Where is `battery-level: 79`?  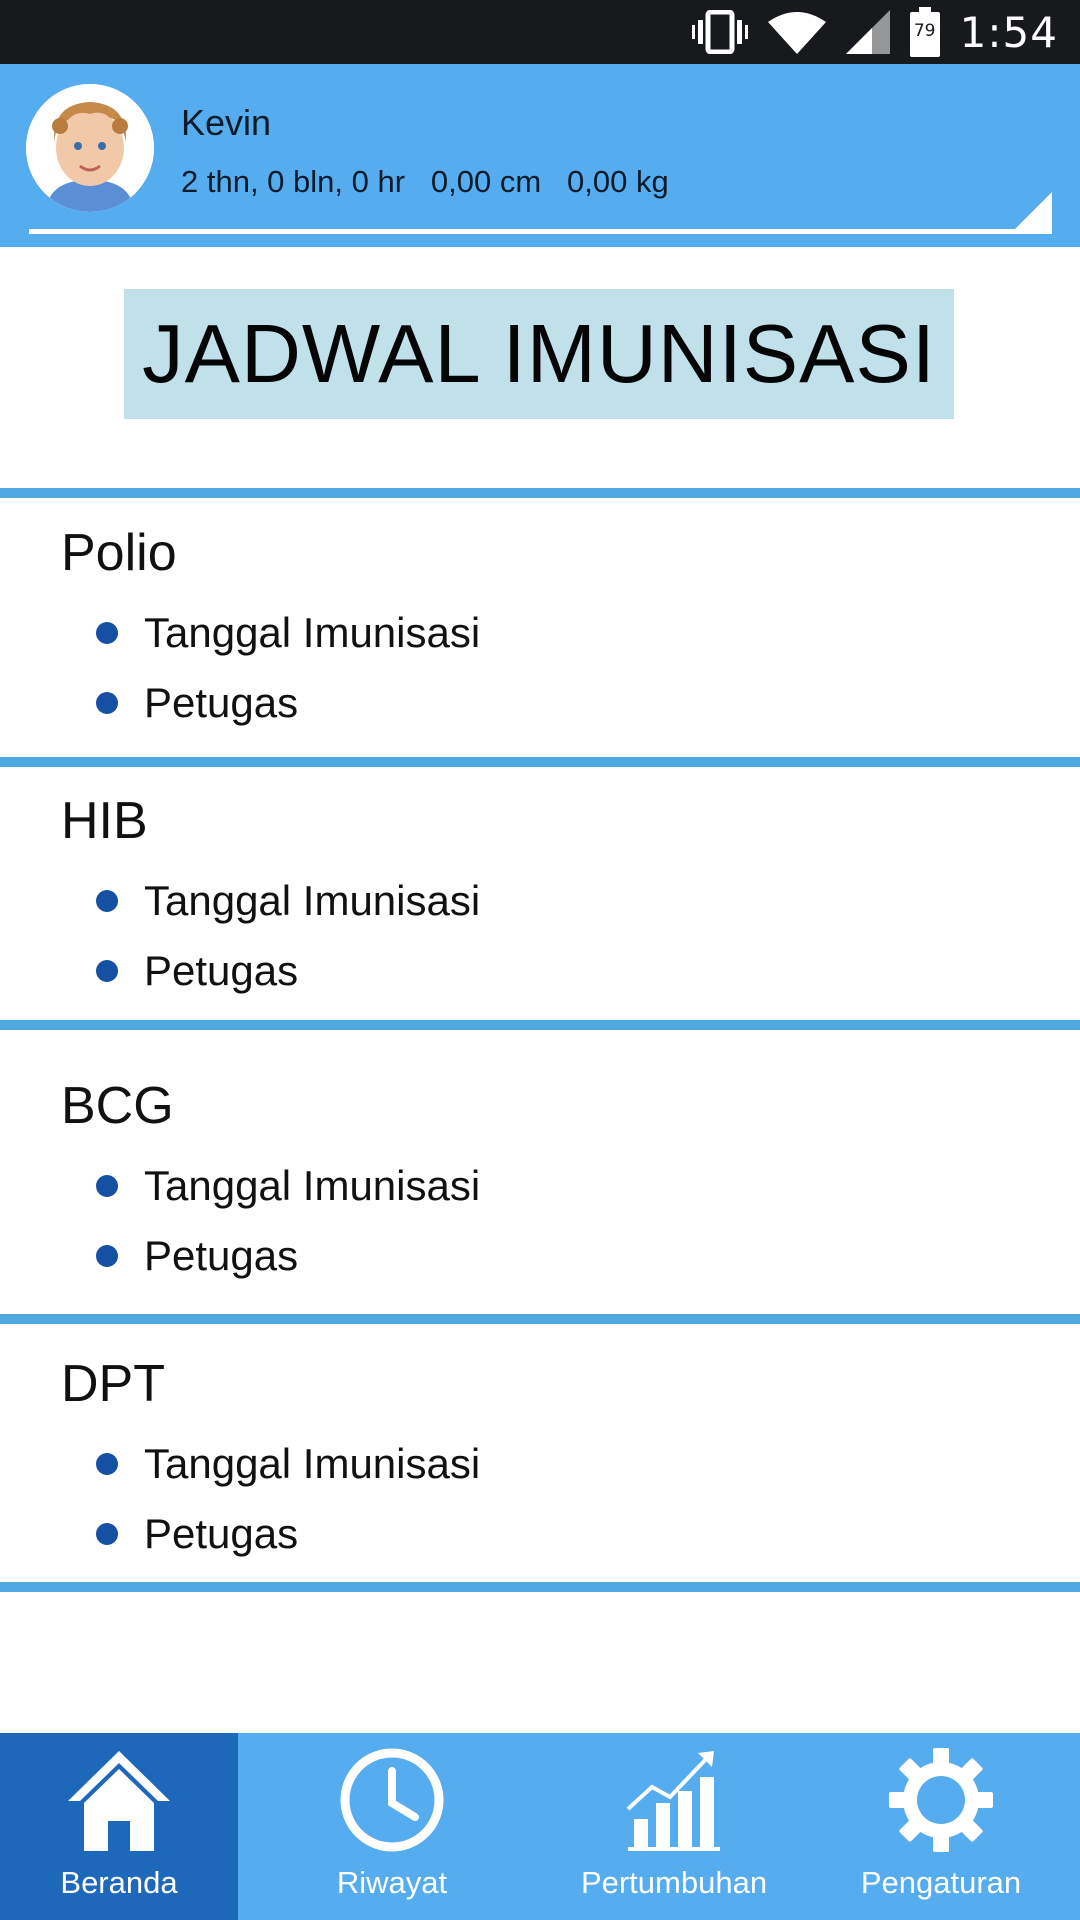 battery-level: 79 is located at coordinates (924, 31).